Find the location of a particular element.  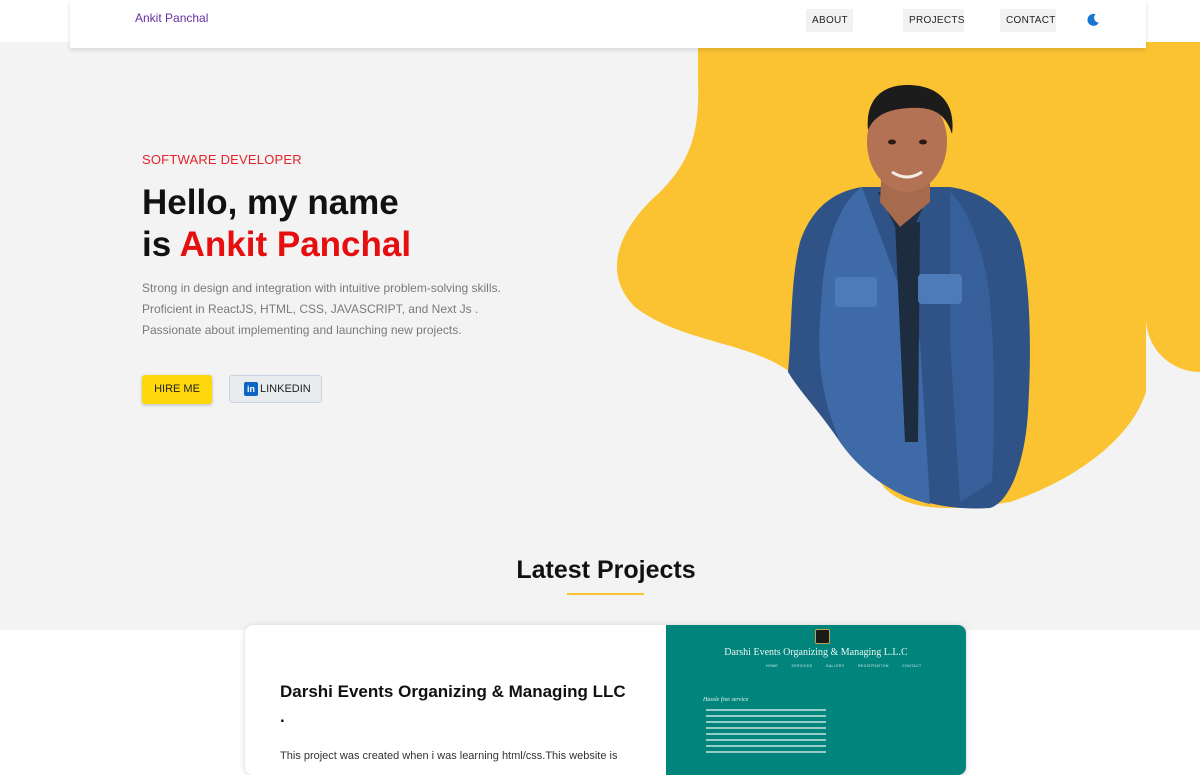

linkedin-button: in LINKEDIN is located at coordinates (275, 389).